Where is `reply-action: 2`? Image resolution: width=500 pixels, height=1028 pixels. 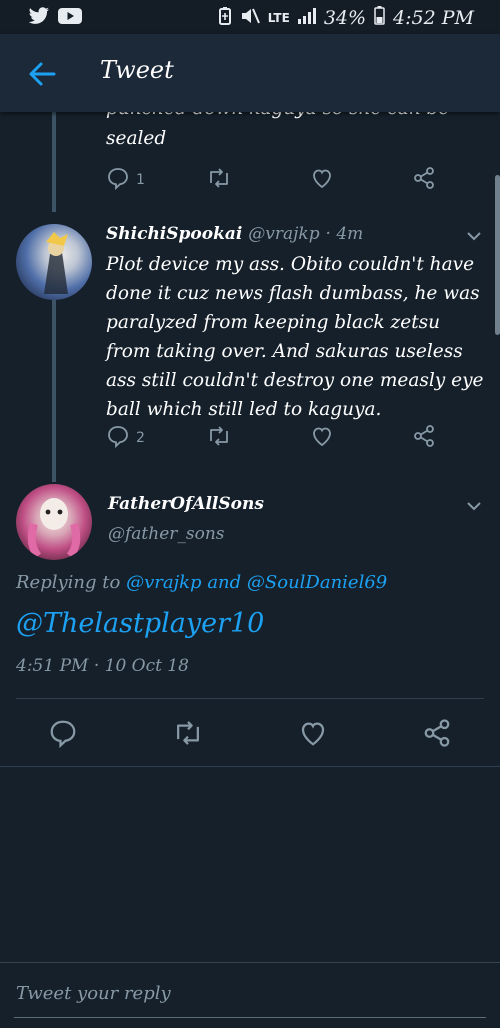 reply-action: 2 is located at coordinates (125, 438).